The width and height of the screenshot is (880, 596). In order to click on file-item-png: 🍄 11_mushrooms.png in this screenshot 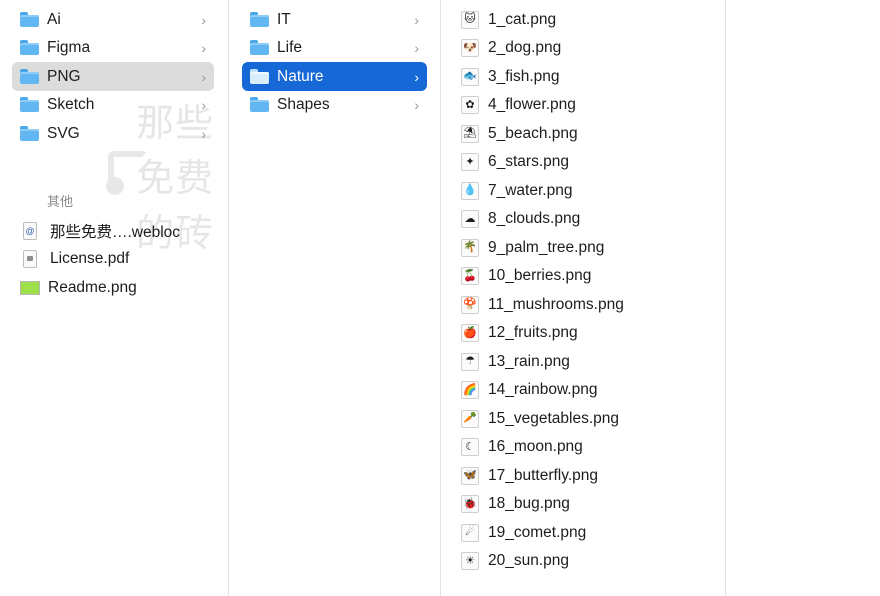, I will do `click(586, 304)`.